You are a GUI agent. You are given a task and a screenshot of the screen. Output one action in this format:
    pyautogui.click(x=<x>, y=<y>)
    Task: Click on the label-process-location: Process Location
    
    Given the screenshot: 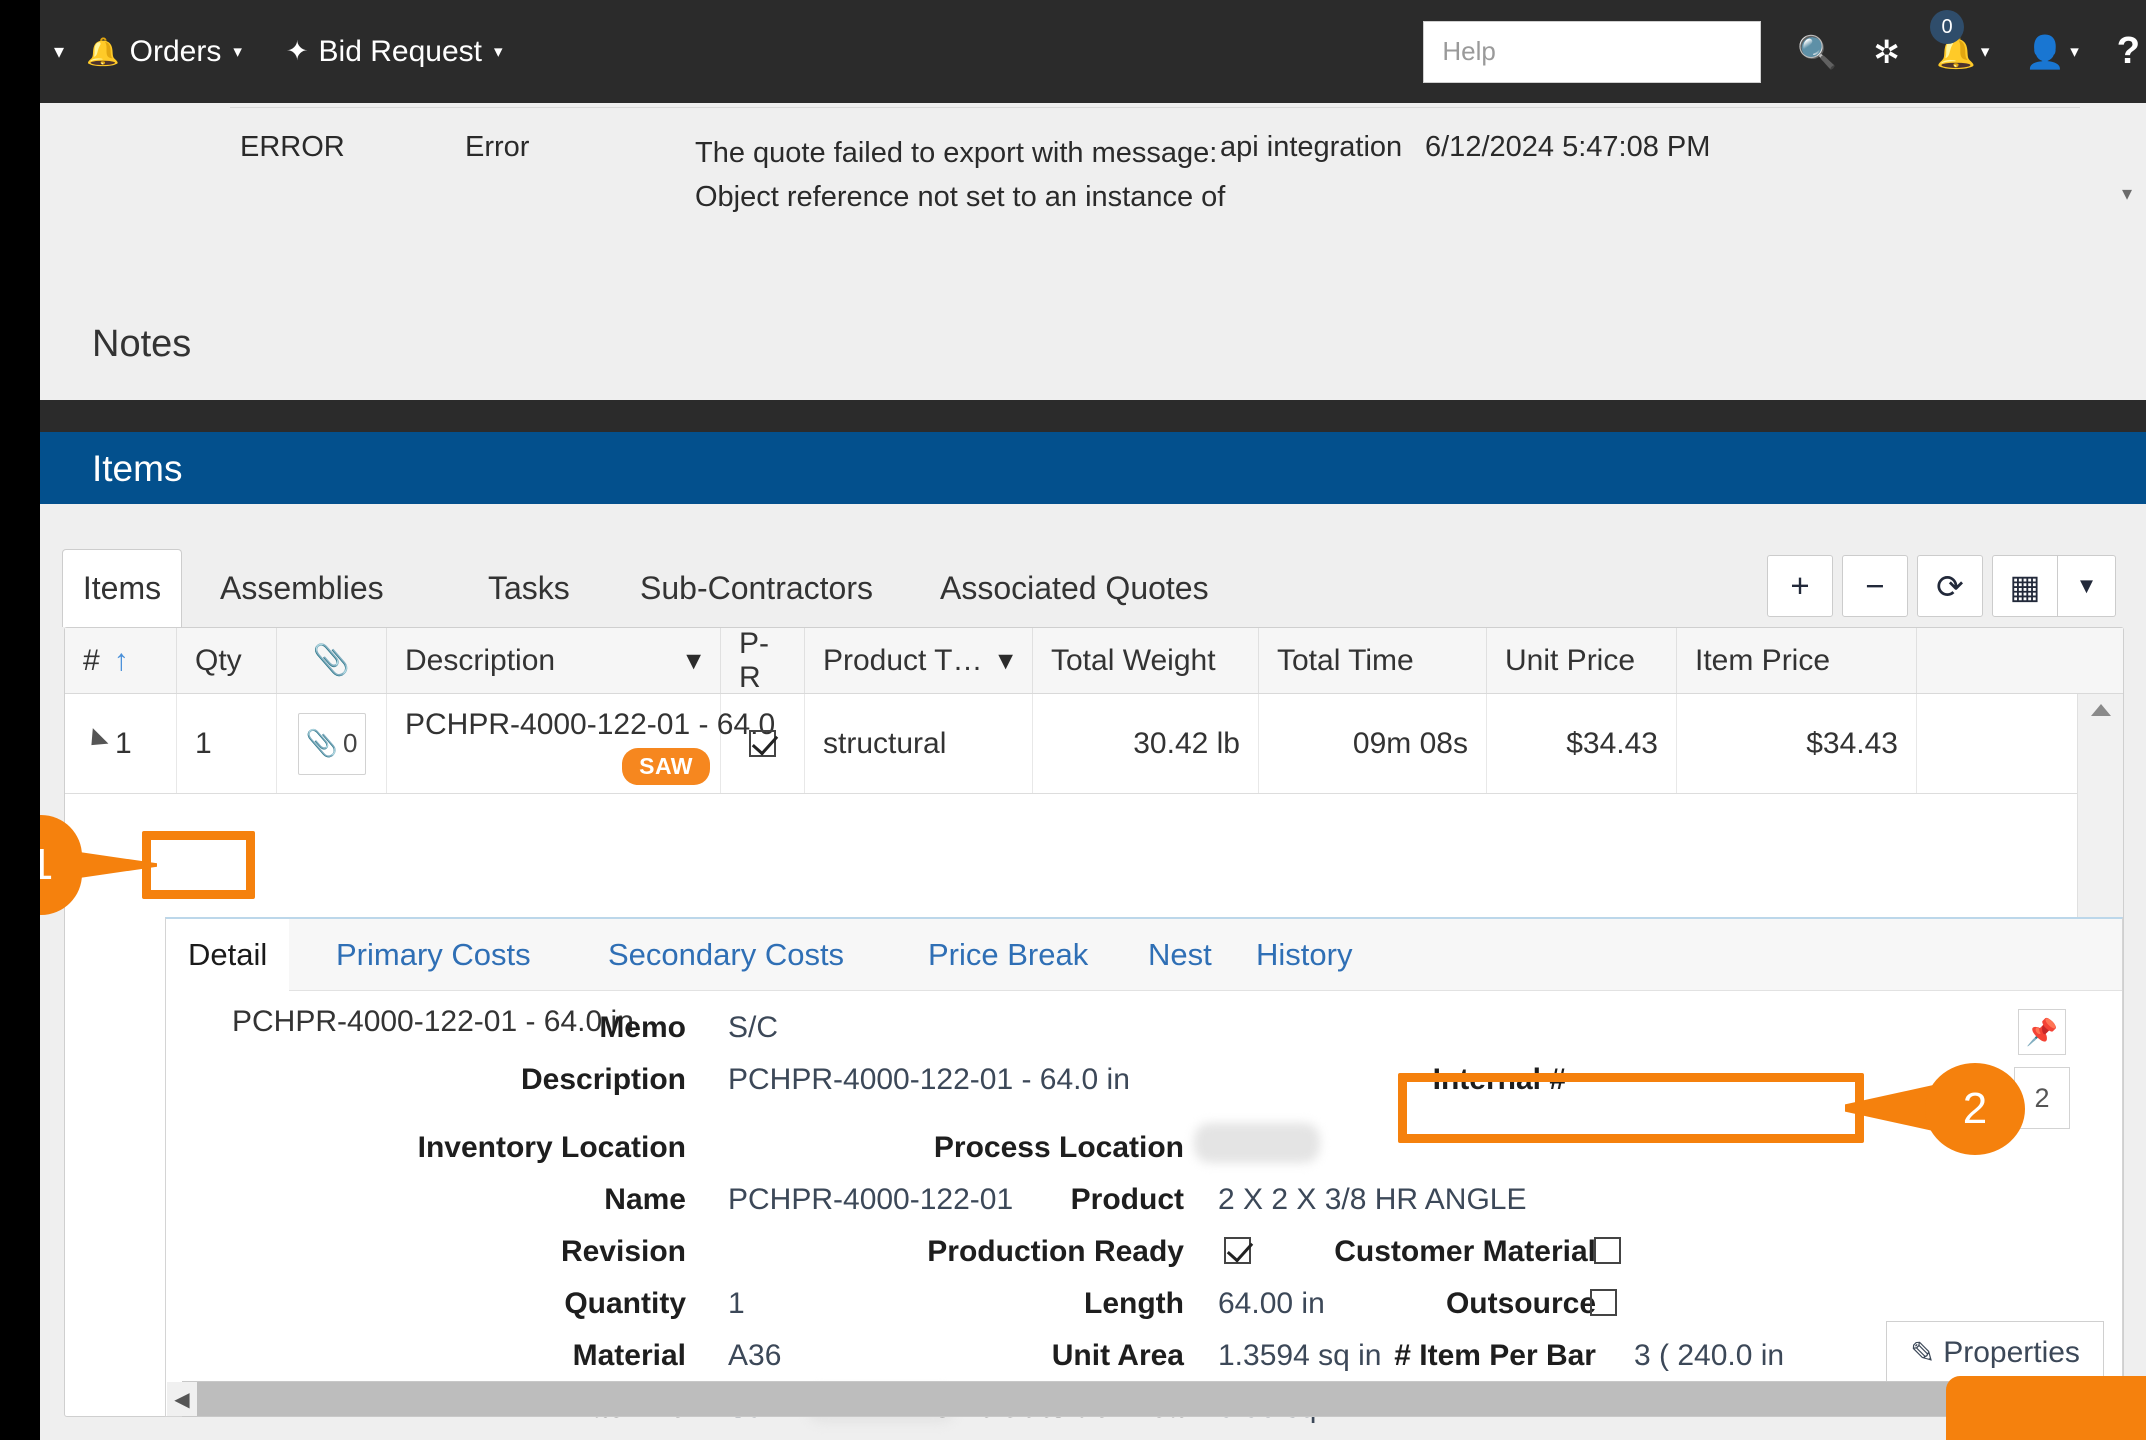 What is the action you would take?
    pyautogui.click(x=1058, y=1147)
    